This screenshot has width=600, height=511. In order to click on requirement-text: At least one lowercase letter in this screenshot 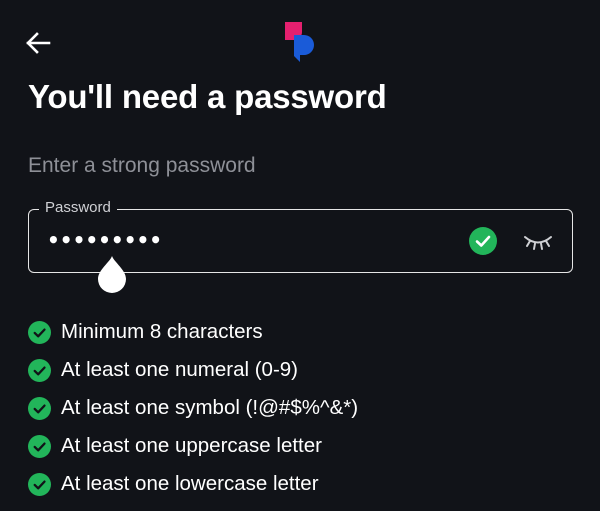, I will do `click(190, 483)`.